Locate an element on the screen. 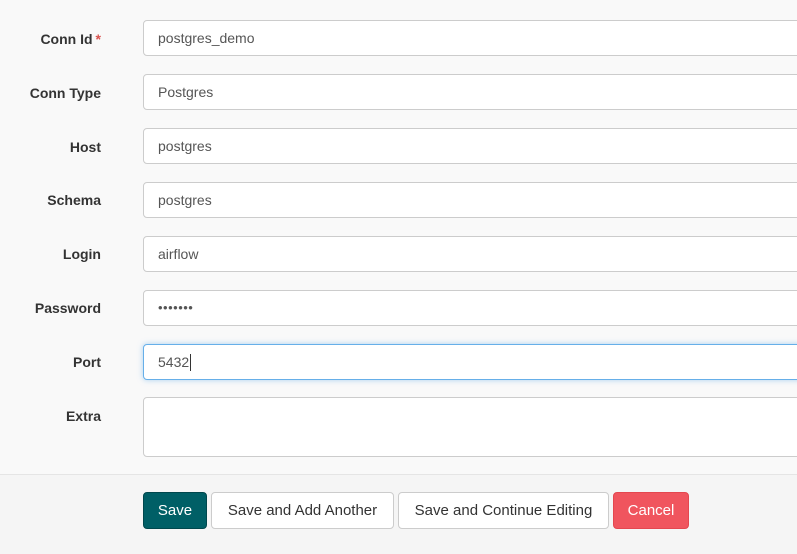 The height and width of the screenshot is (554, 797). save-button: Save is located at coordinates (175, 510).